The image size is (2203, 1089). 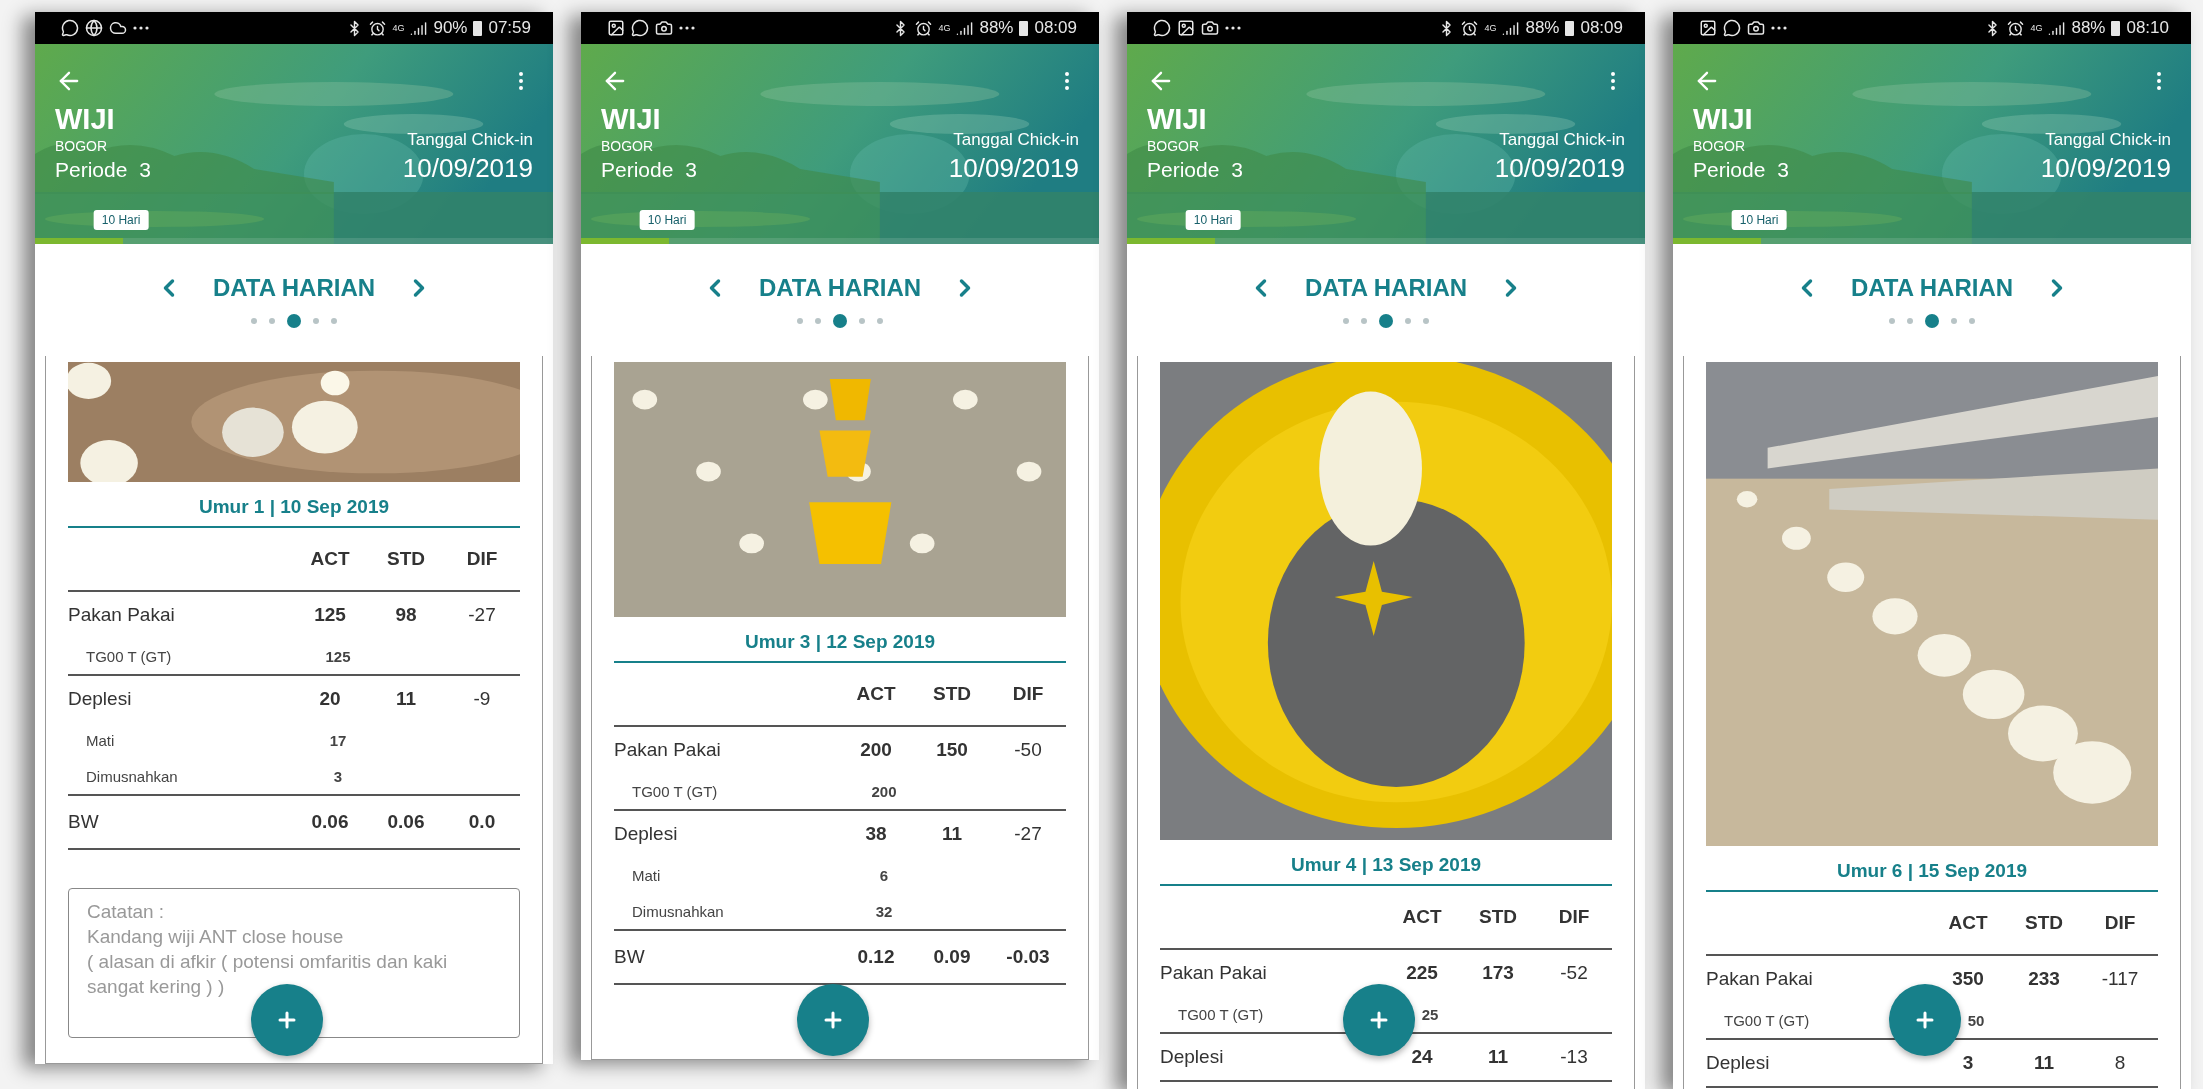 What do you see at coordinates (1177, 119) in the screenshot?
I see `farm-name: WIJI` at bounding box center [1177, 119].